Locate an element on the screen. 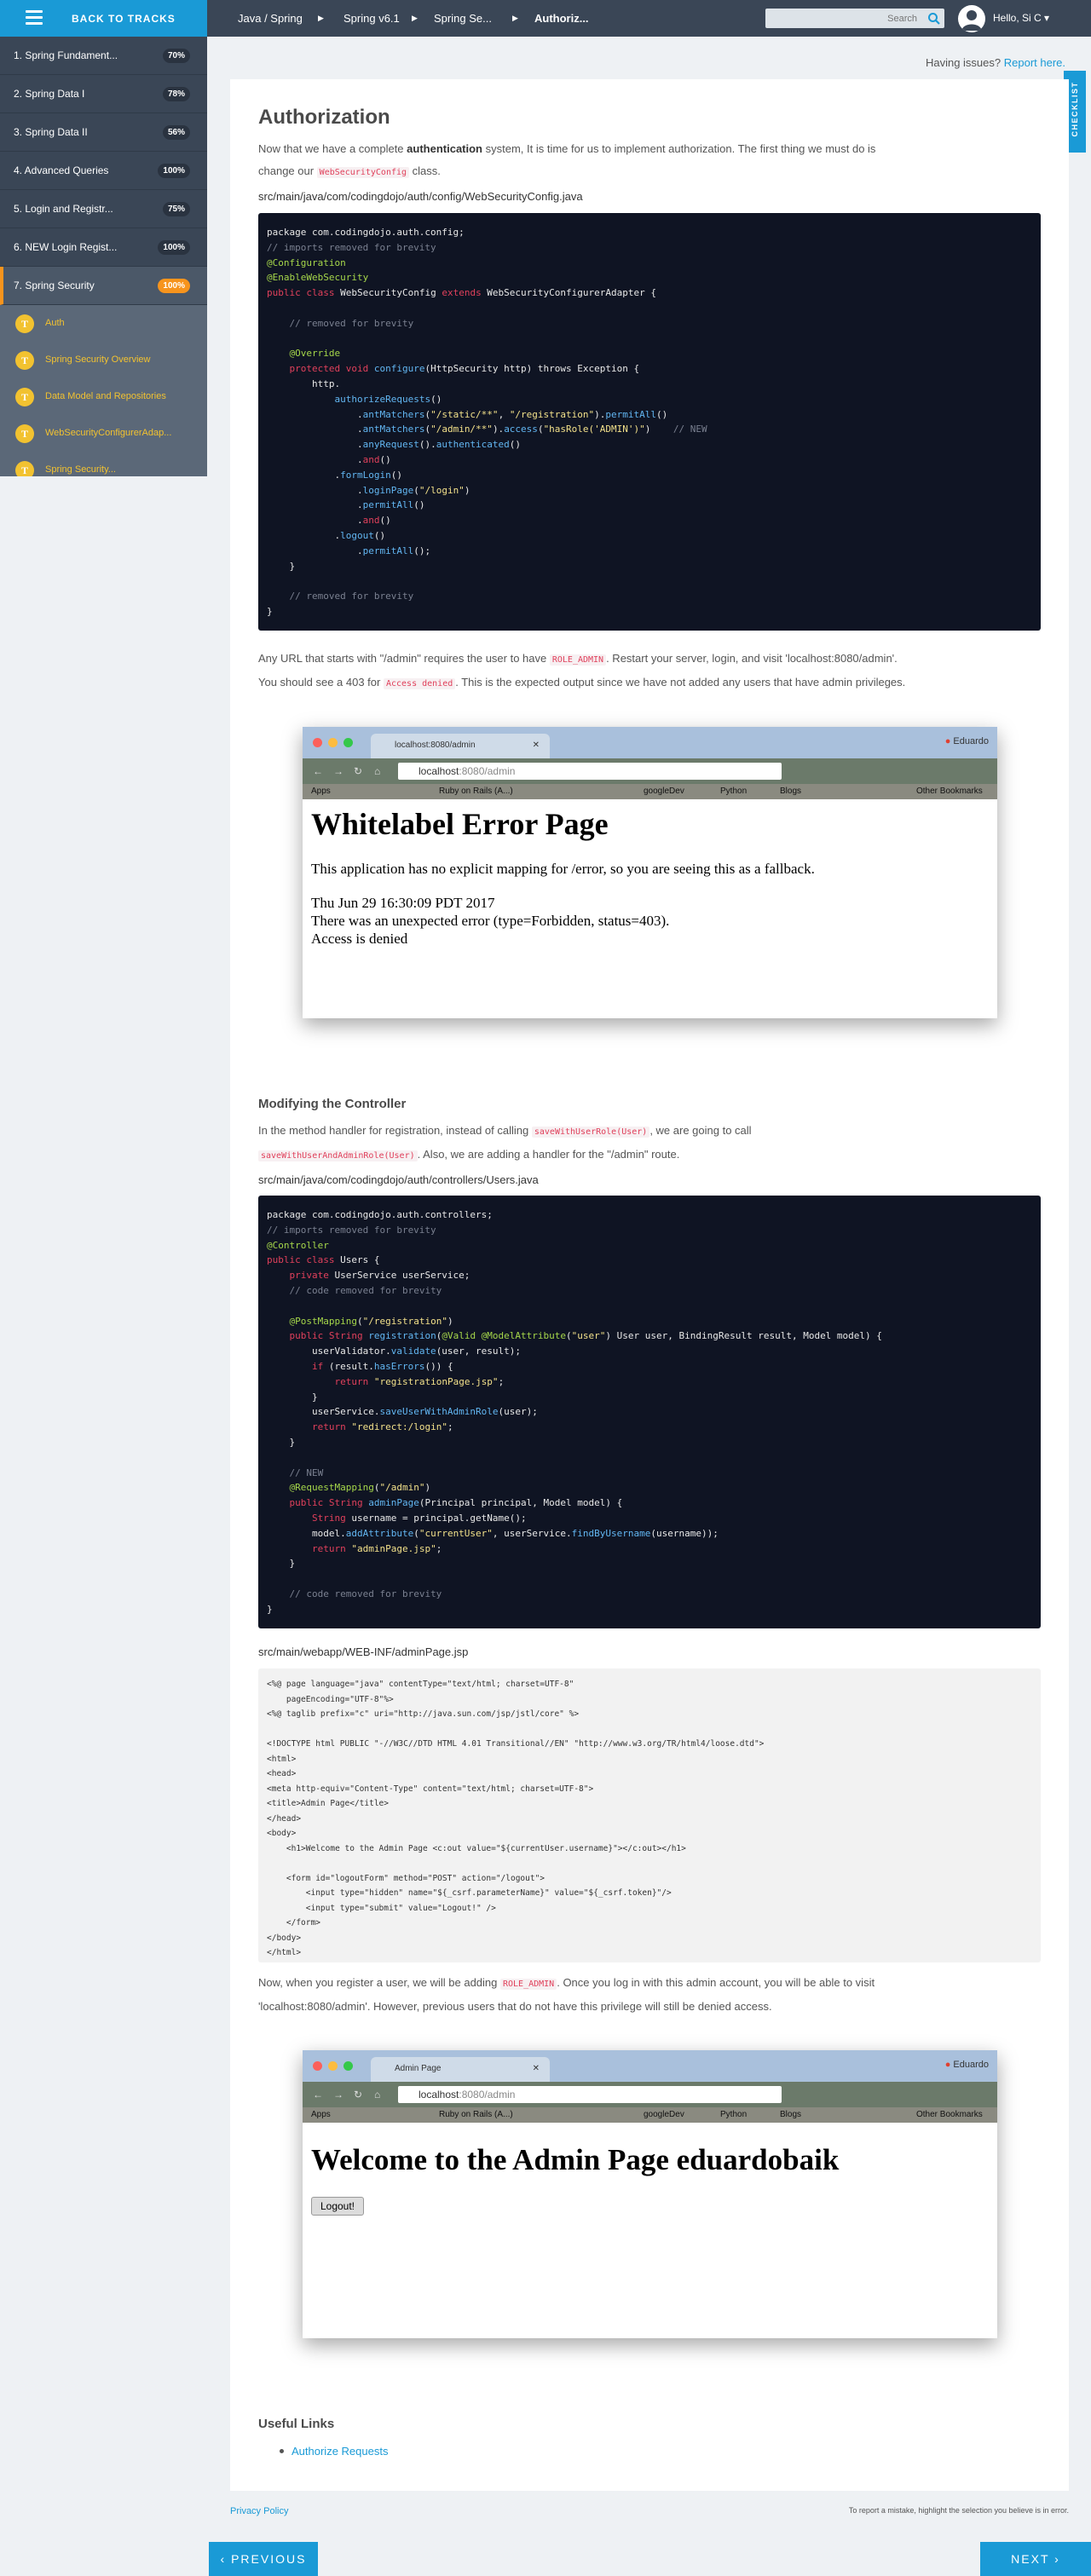 The height and width of the screenshot is (2576, 1091). avatar is located at coordinates (971, 18).